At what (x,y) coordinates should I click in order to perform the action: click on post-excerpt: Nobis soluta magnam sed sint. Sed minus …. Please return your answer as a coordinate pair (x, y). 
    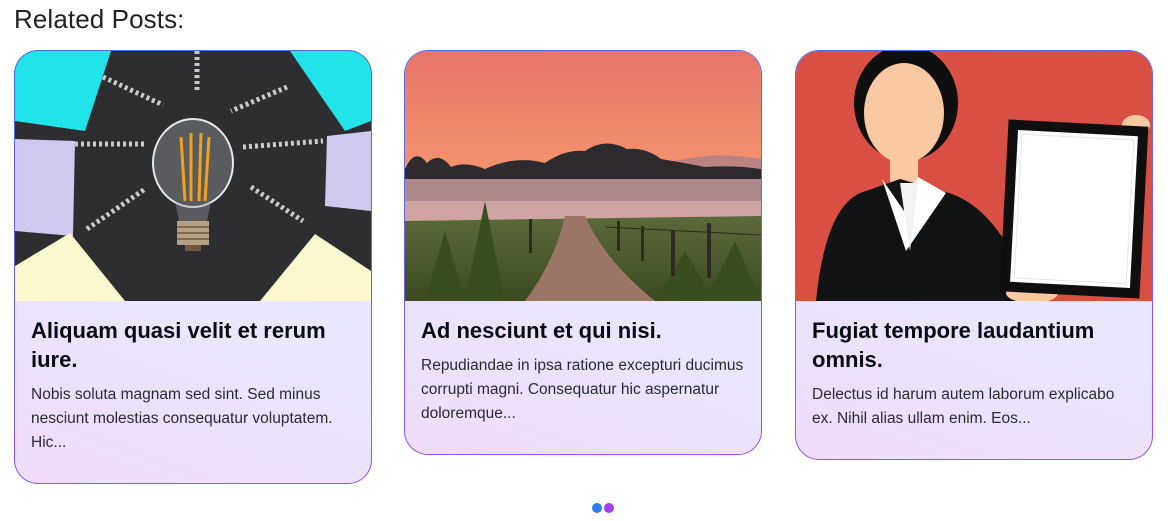
    Looking at the image, I should click on (182, 418).